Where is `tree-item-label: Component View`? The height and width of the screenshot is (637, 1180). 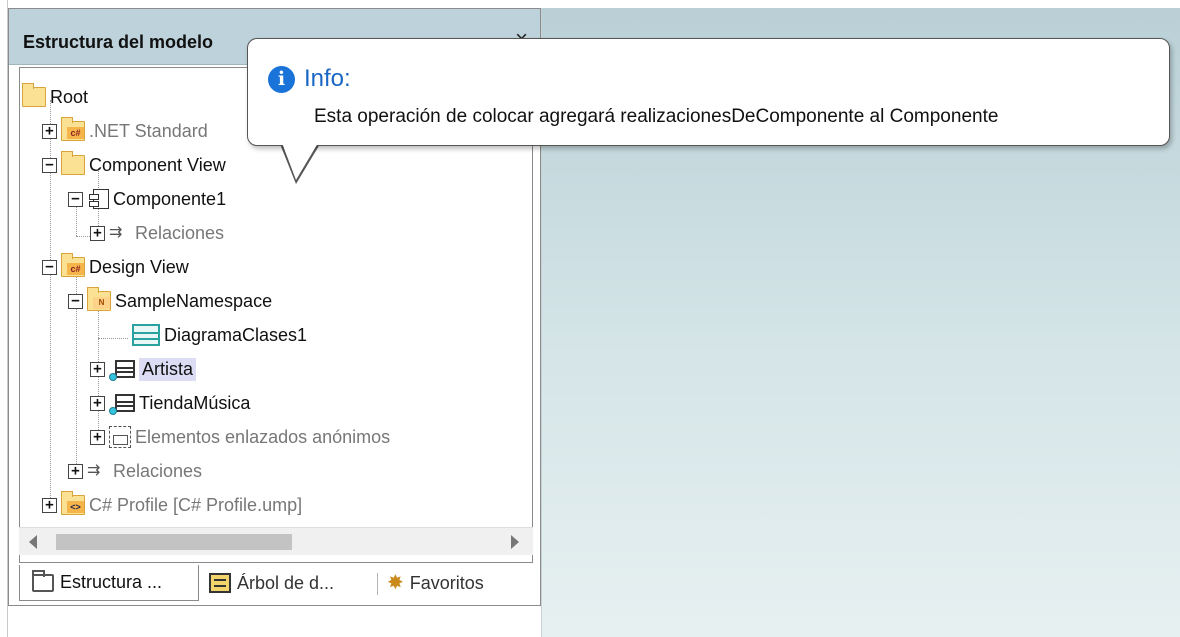 tree-item-label: Component View is located at coordinates (157, 164).